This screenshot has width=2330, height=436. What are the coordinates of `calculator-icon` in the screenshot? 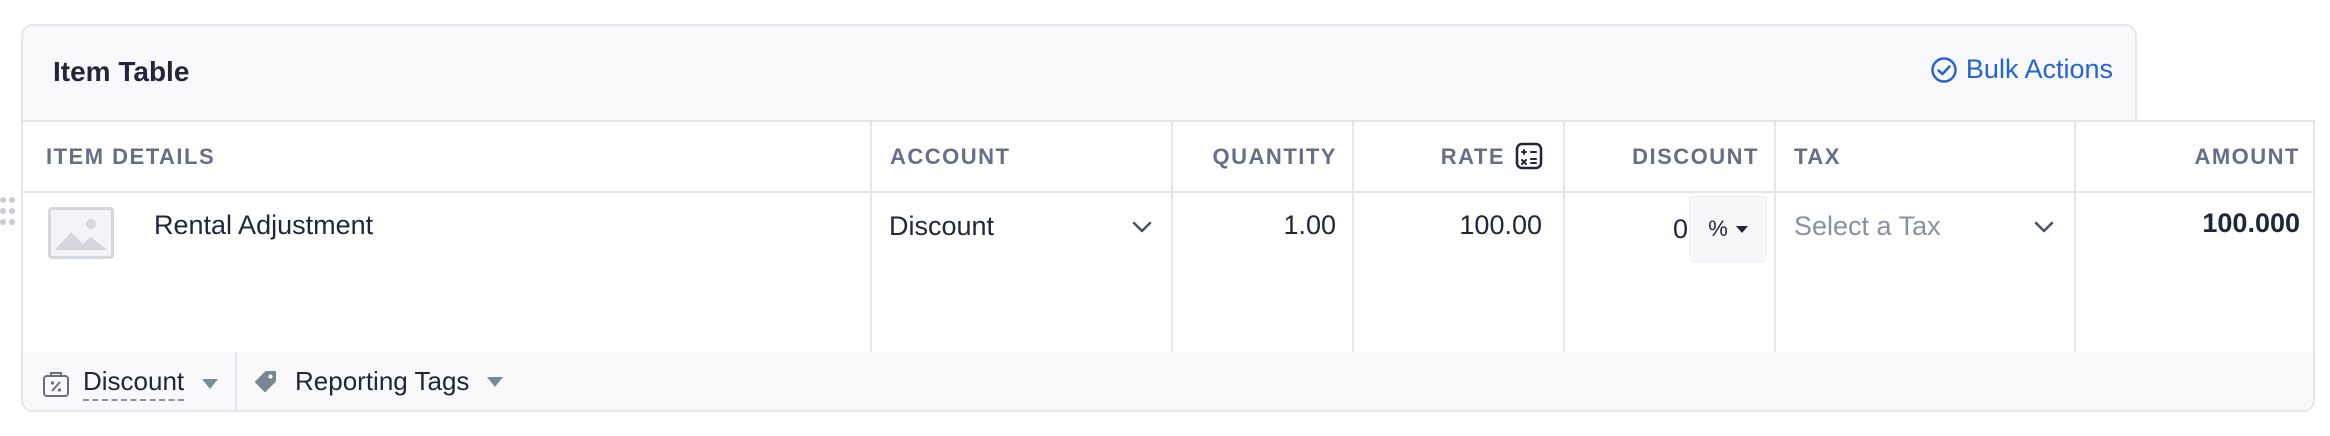 It's located at (1529, 156).